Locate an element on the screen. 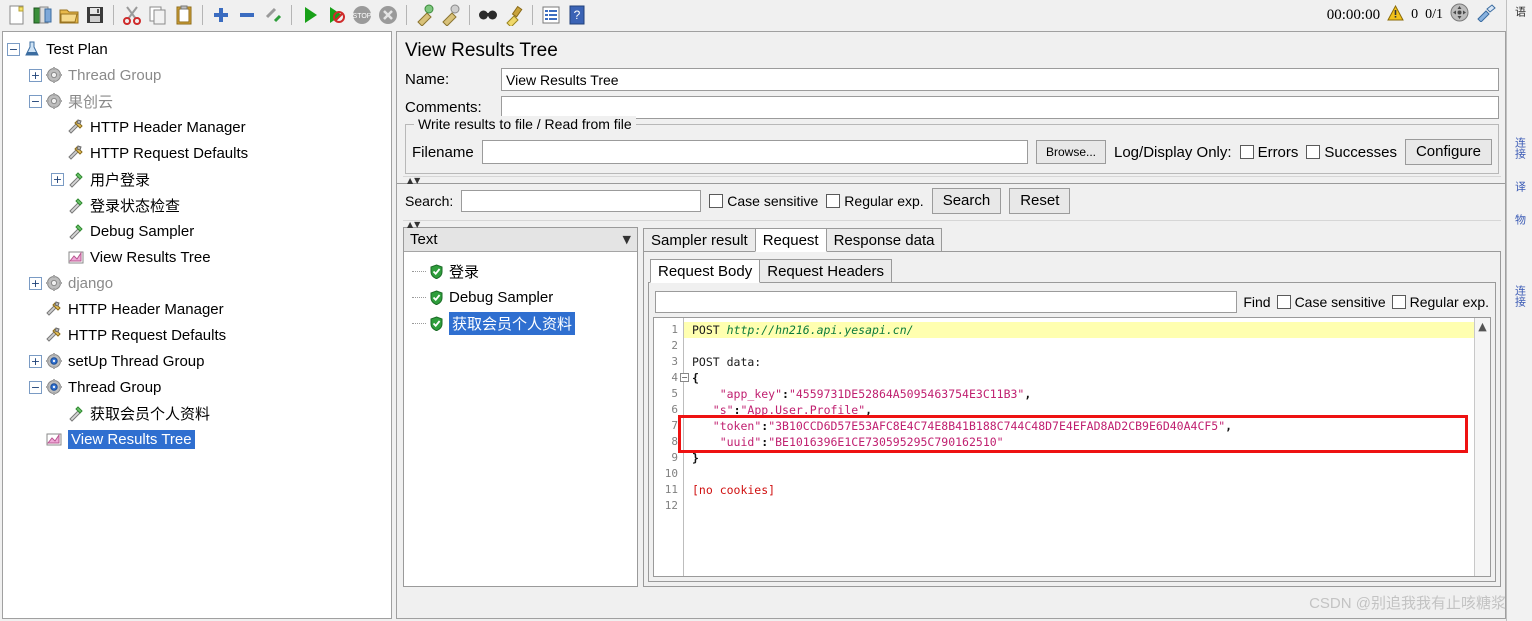 The width and height of the screenshot is (1532, 621). find-case-sensitive-wrap: Case sensitive is located at coordinates (1331, 302).